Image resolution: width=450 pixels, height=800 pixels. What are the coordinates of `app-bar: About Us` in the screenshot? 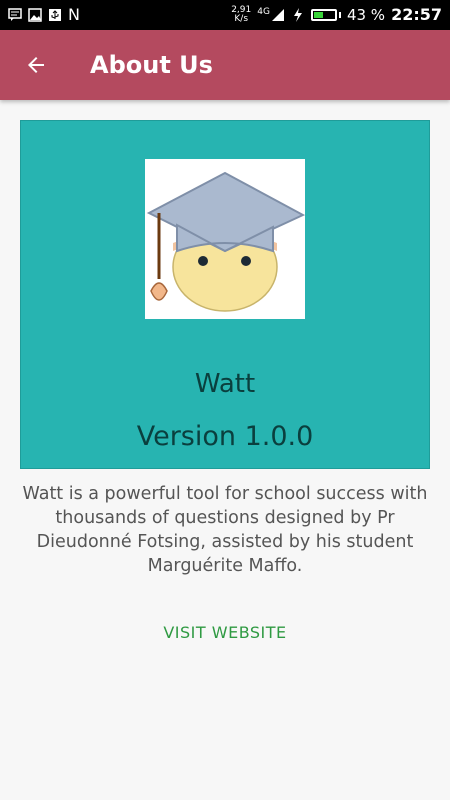 It's located at (225, 65).